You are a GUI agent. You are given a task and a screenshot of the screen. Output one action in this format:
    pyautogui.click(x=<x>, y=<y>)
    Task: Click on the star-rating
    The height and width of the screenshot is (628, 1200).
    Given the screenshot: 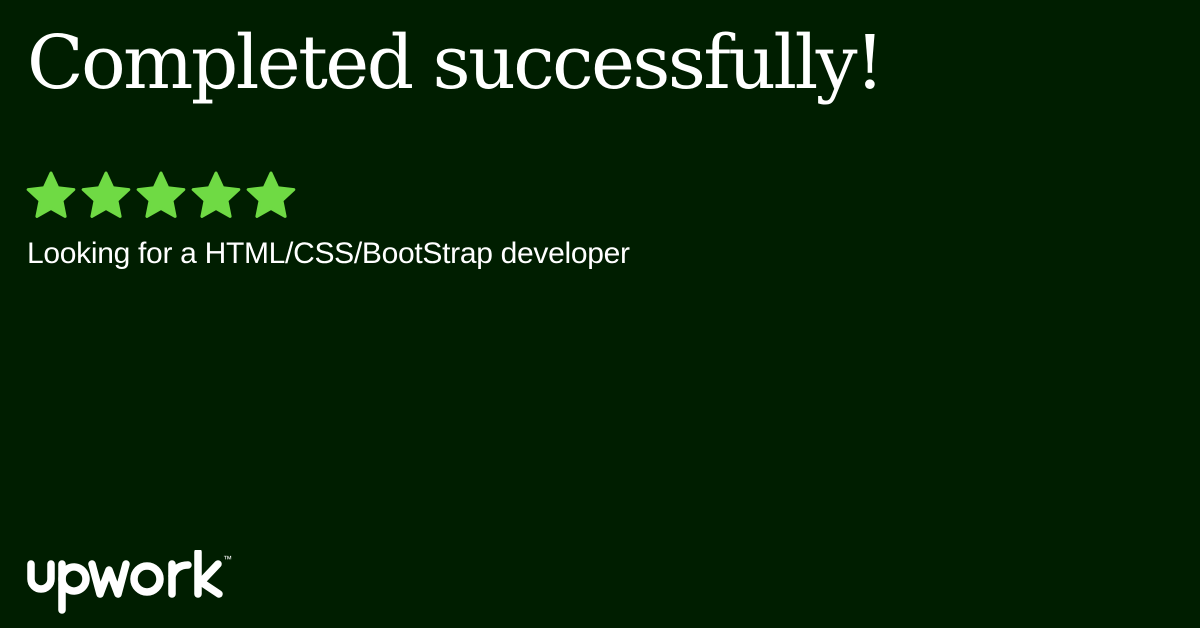 What is the action you would take?
    pyautogui.click(x=161, y=196)
    